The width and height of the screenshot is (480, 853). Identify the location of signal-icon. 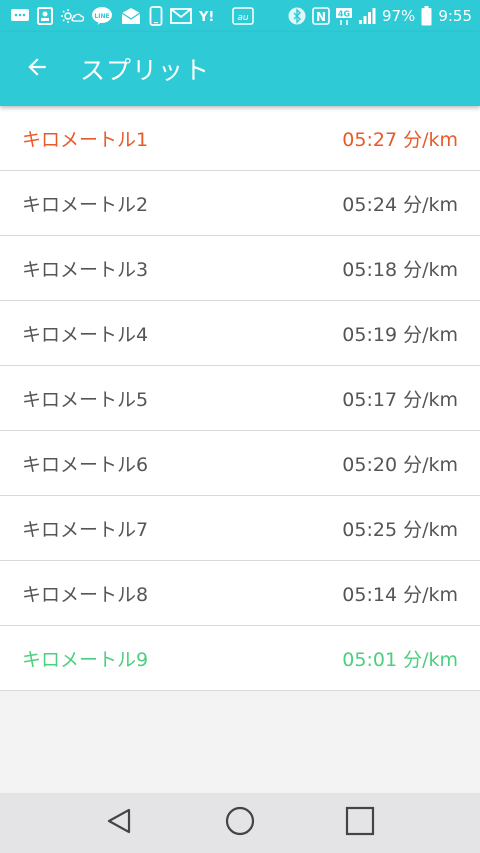
(367, 16).